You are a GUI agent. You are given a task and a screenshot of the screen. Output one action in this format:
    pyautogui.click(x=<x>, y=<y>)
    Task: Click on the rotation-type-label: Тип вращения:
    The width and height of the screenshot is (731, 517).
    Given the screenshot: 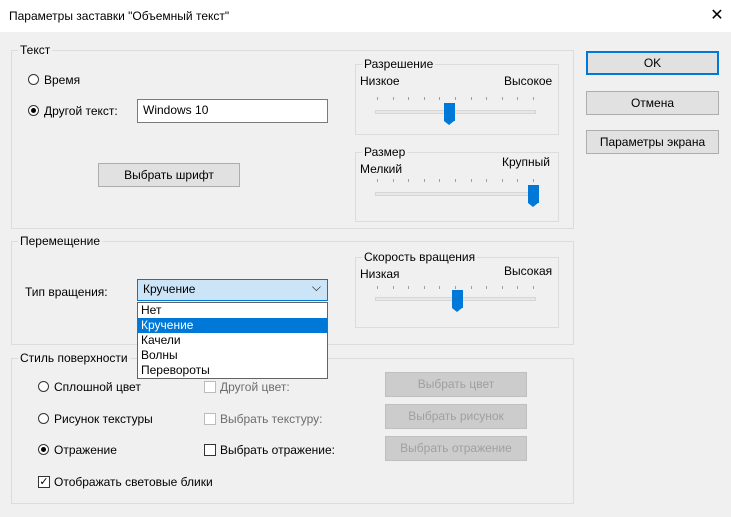 What is the action you would take?
    pyautogui.click(x=66, y=292)
    